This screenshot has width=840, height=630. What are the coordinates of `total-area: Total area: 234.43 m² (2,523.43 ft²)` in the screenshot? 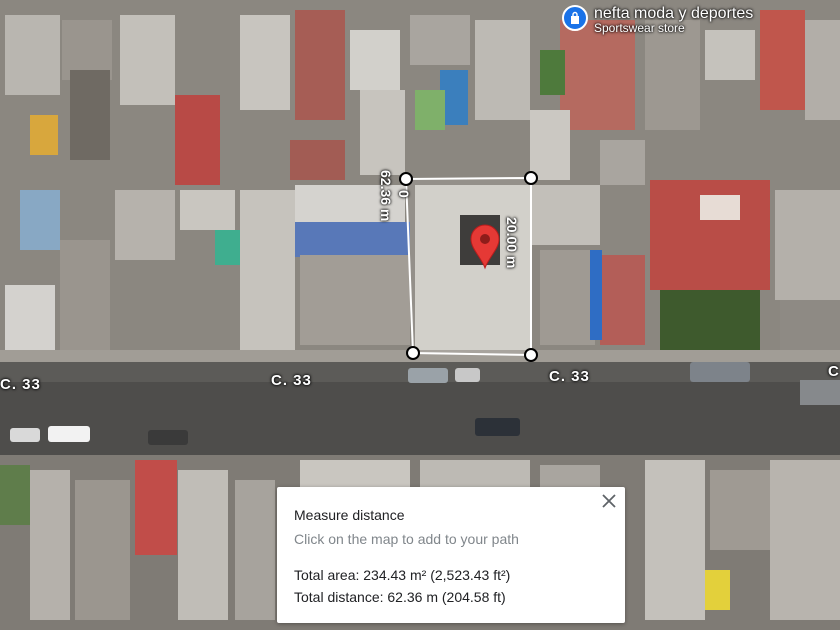 It's located at (451, 575).